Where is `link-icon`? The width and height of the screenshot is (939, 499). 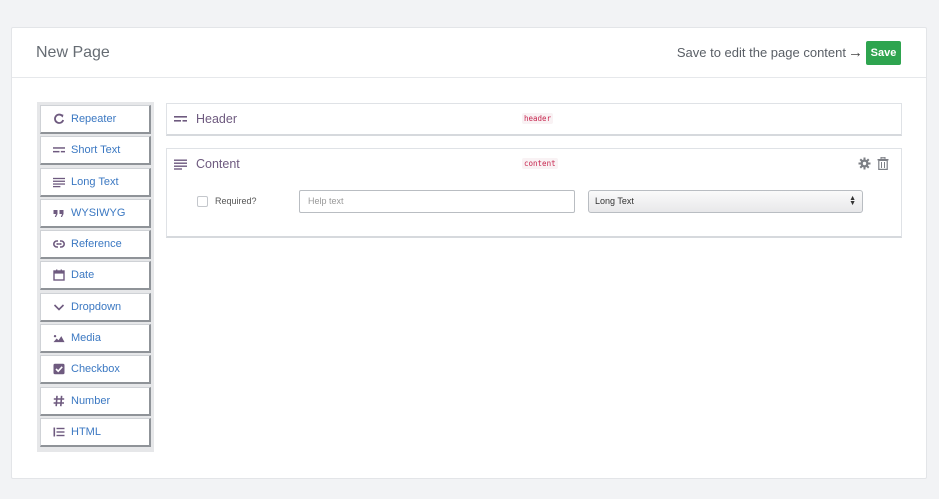 link-icon is located at coordinates (59, 244).